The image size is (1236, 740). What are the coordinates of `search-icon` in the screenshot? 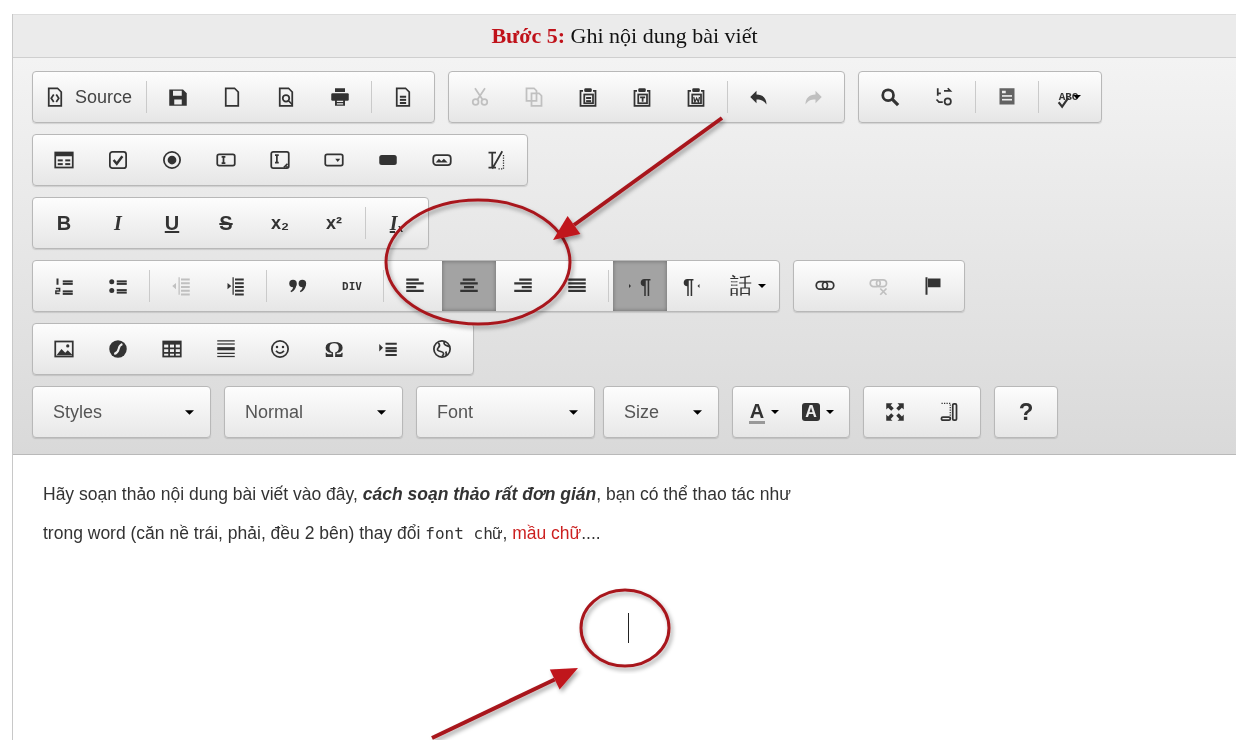 It's located at (890, 97).